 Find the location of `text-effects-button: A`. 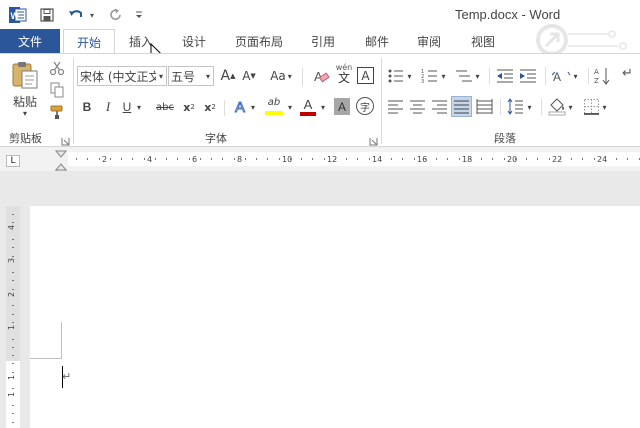

text-effects-button: A is located at coordinates (240, 107).